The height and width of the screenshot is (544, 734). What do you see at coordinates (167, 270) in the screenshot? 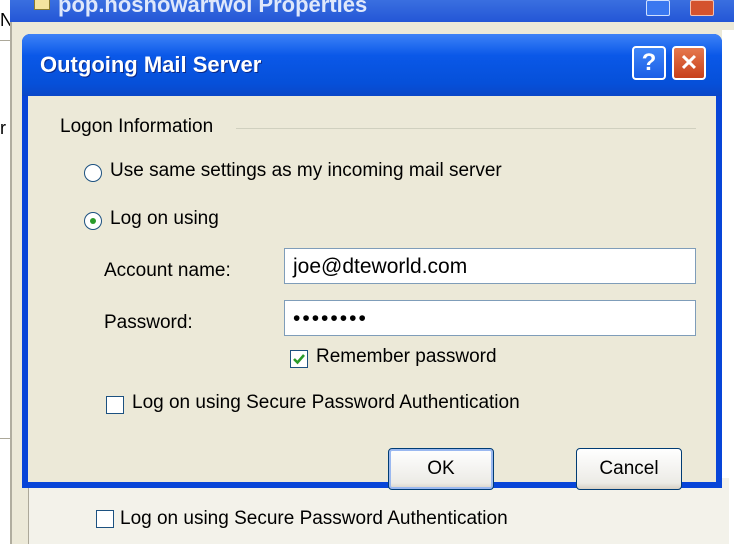
I see `account-name-label: Account name:` at bounding box center [167, 270].